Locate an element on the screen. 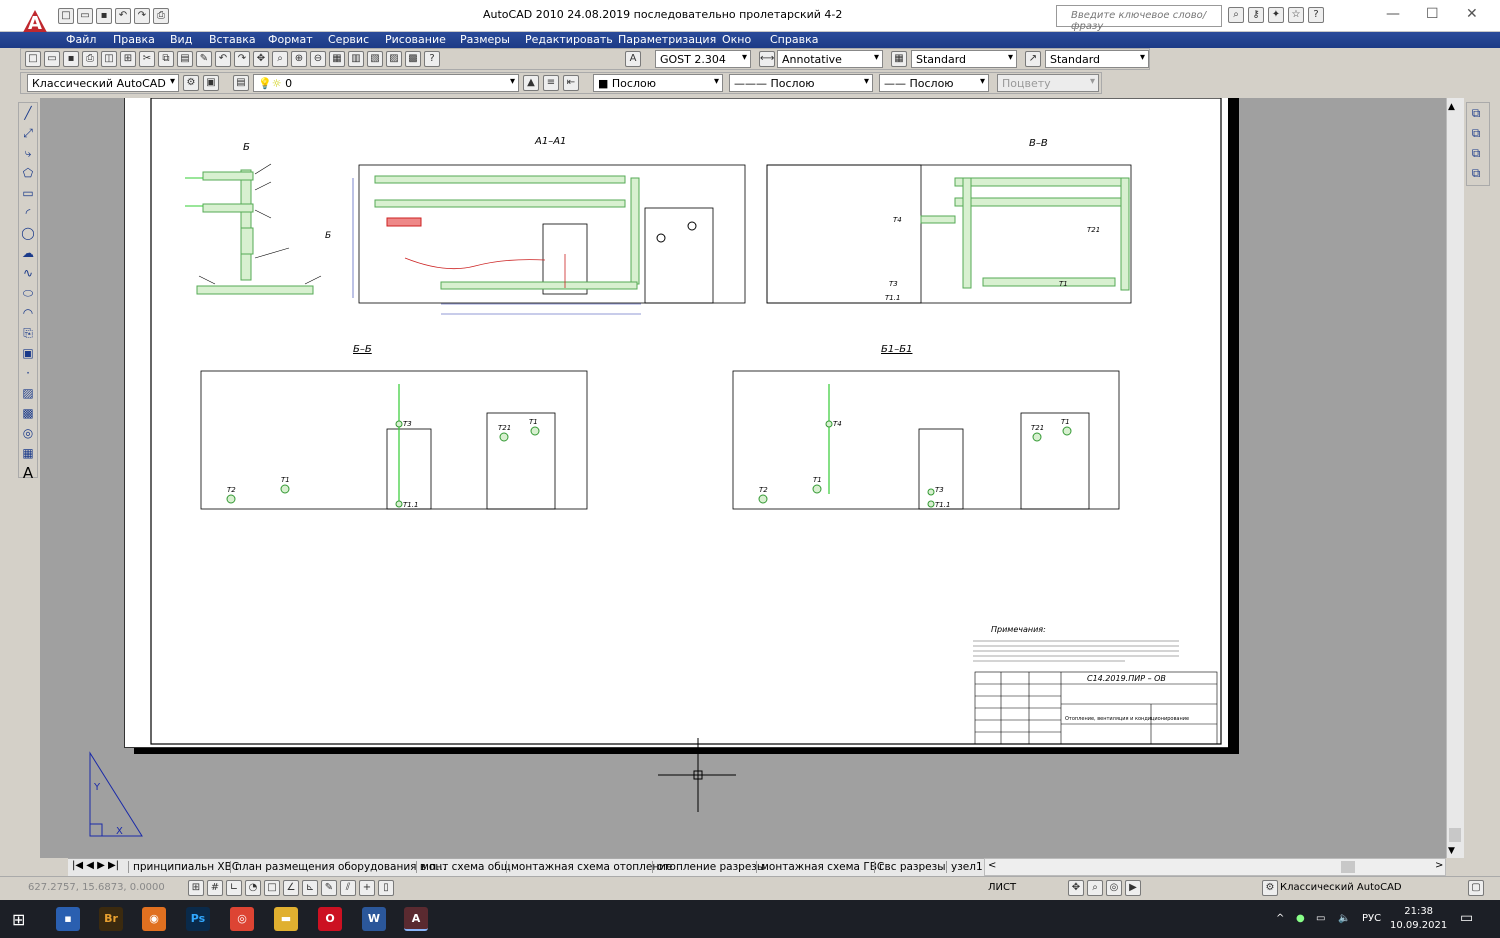 This screenshot has width=1500, height=938. workspace-select: Классический AutoCAD is located at coordinates (103, 83).